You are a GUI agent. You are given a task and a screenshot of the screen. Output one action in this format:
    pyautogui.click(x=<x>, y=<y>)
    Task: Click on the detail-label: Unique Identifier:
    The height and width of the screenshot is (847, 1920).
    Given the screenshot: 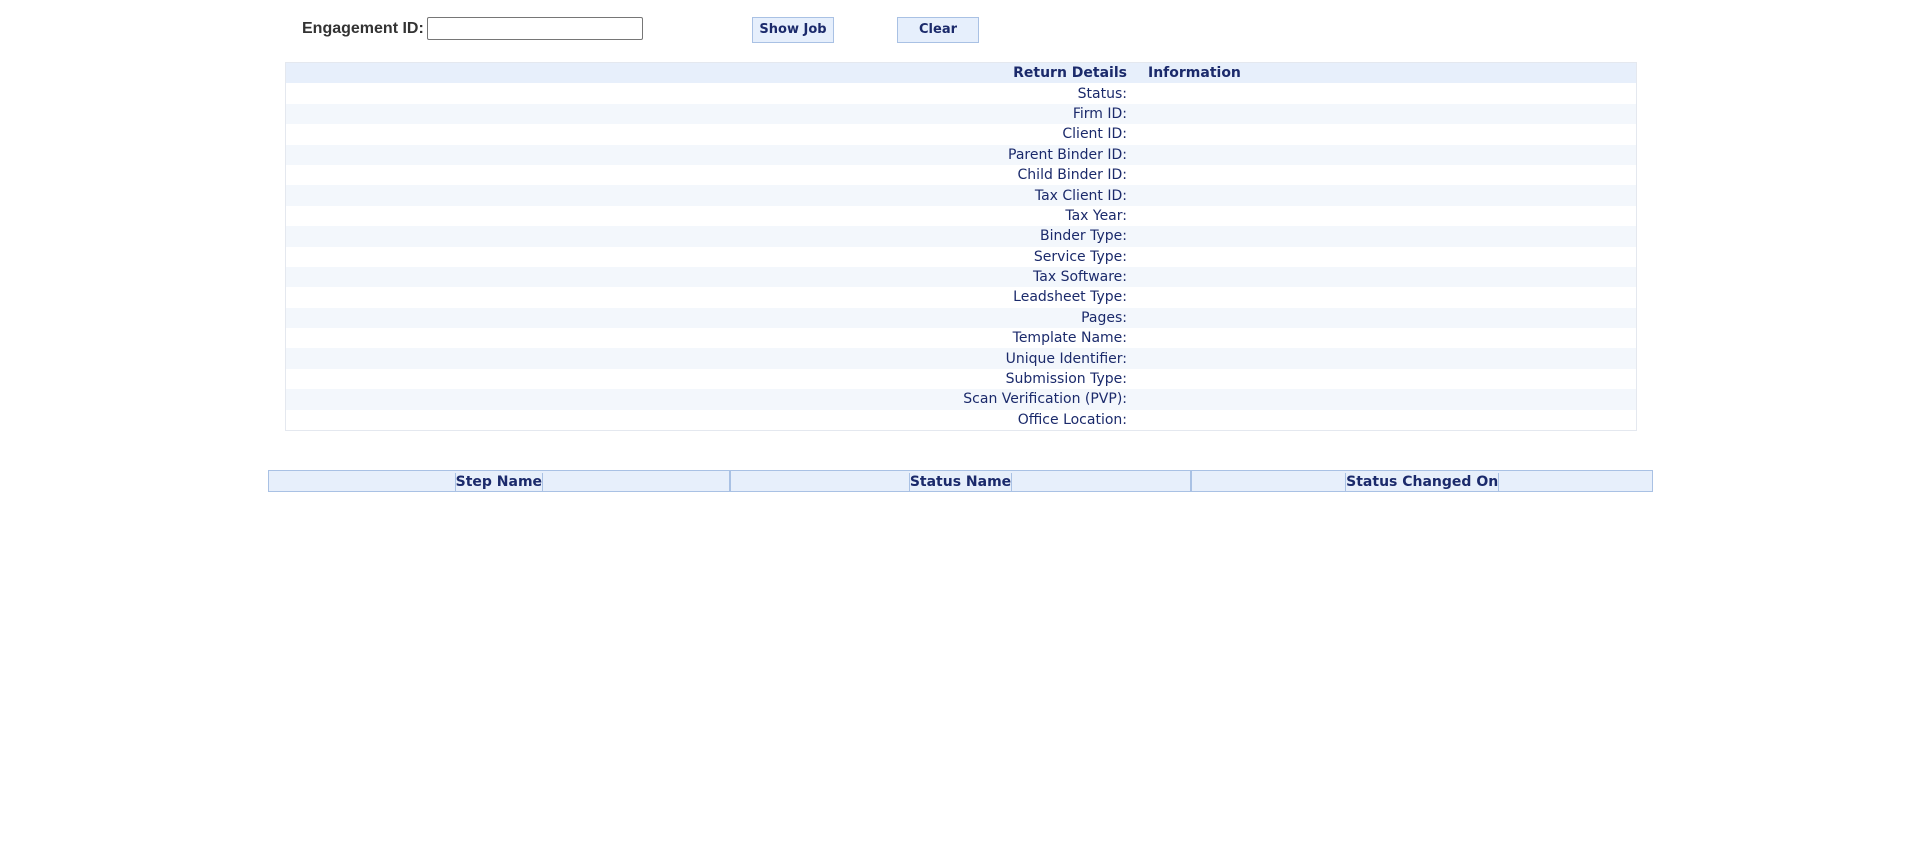 What is the action you would take?
    pyautogui.click(x=1066, y=358)
    